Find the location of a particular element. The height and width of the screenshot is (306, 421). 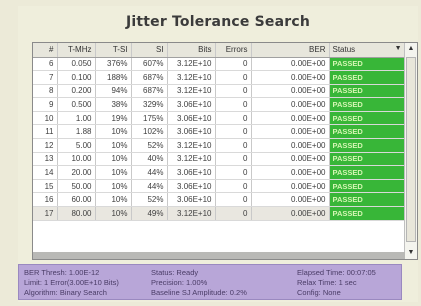

scrollbar-thumb is located at coordinates (411, 149).